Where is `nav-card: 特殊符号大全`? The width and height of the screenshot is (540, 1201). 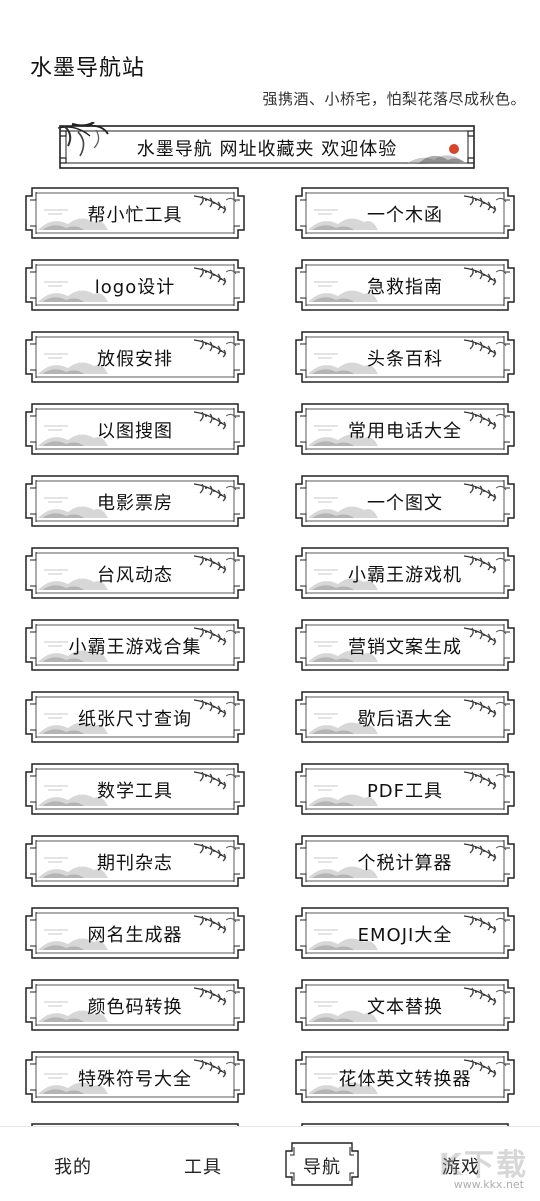 nav-card: 特殊符号大全 is located at coordinates (135, 1077).